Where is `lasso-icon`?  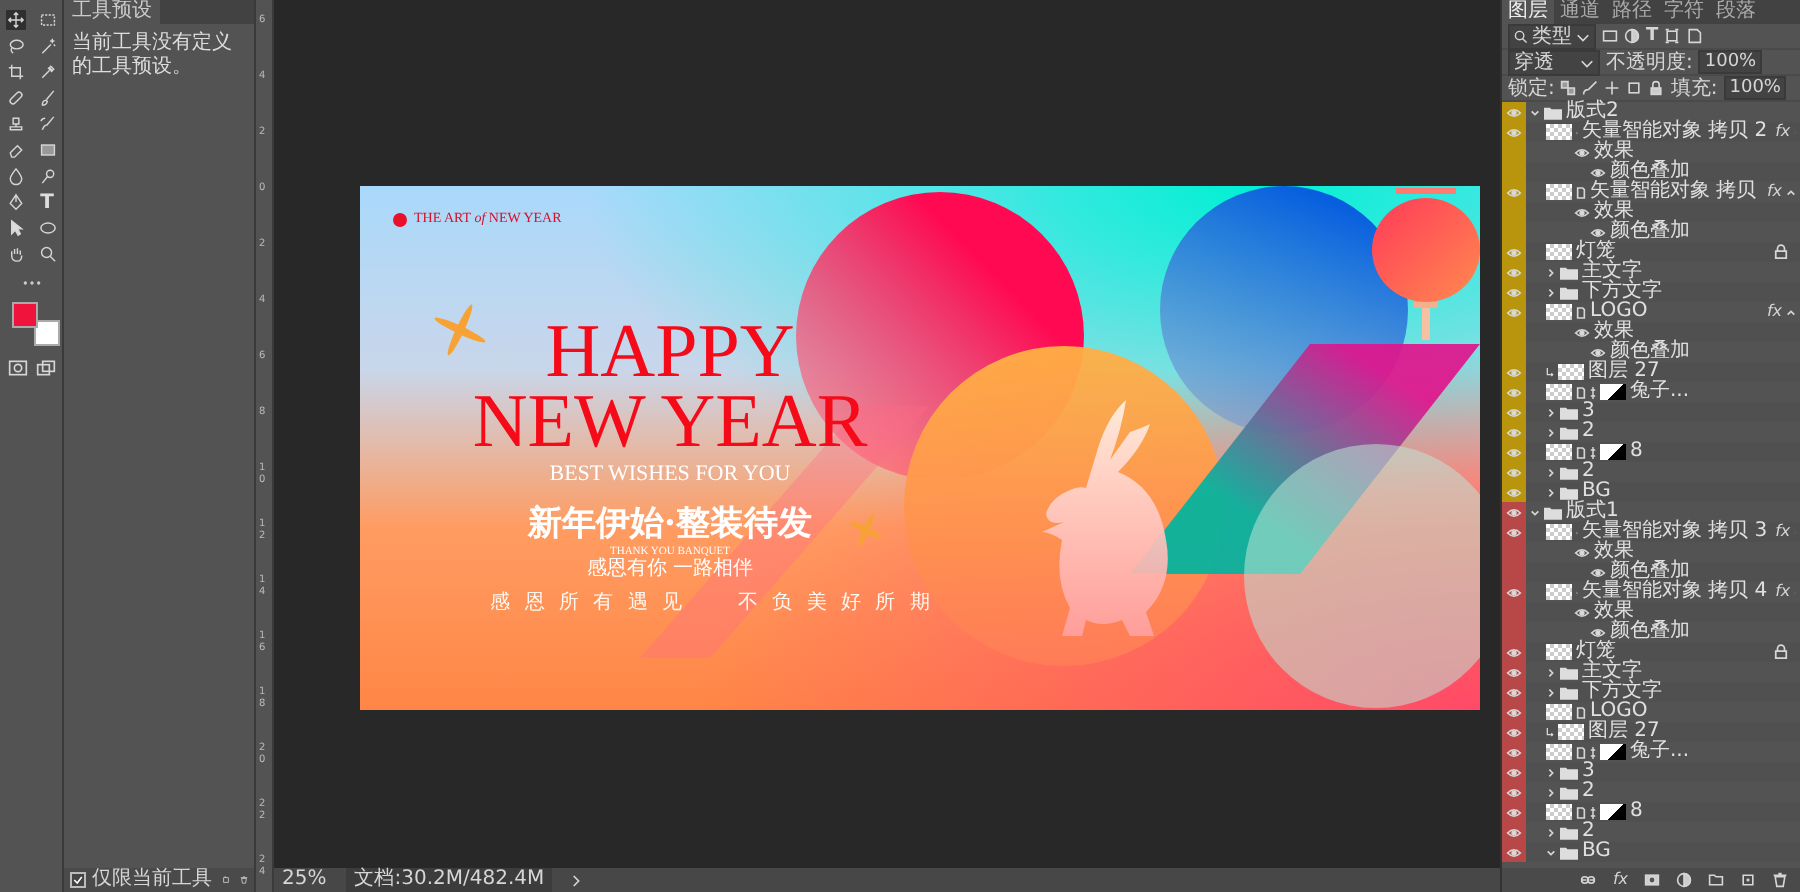 lasso-icon is located at coordinates (15, 46).